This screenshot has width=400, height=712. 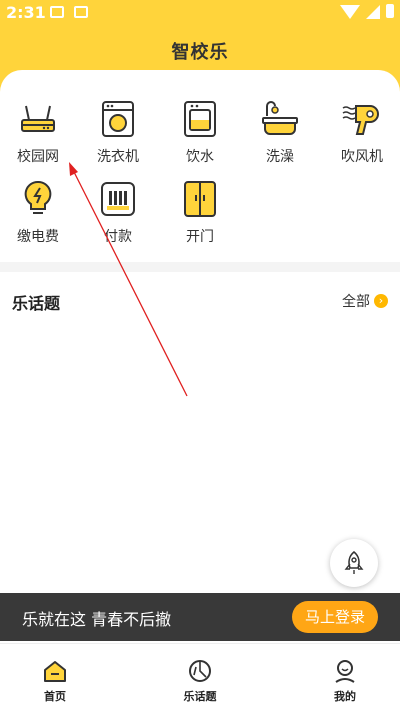 I want to click on login-button: 马上登录, so click(x=335, y=617).